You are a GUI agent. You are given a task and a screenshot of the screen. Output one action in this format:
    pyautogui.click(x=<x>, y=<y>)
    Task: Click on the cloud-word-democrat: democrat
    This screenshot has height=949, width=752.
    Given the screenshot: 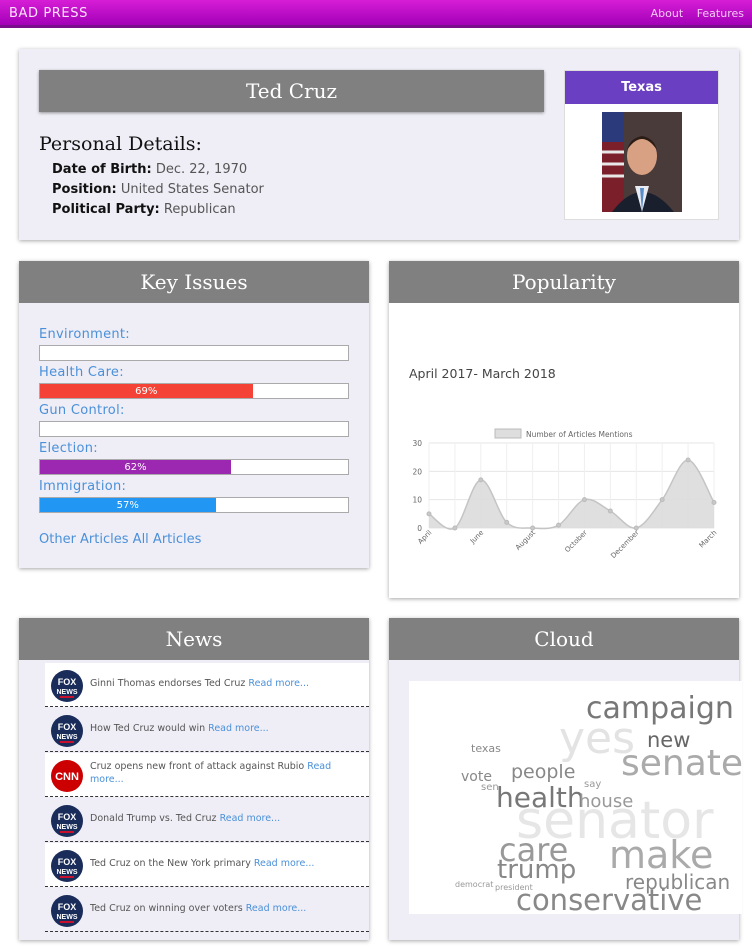 What is the action you would take?
    pyautogui.click(x=474, y=884)
    